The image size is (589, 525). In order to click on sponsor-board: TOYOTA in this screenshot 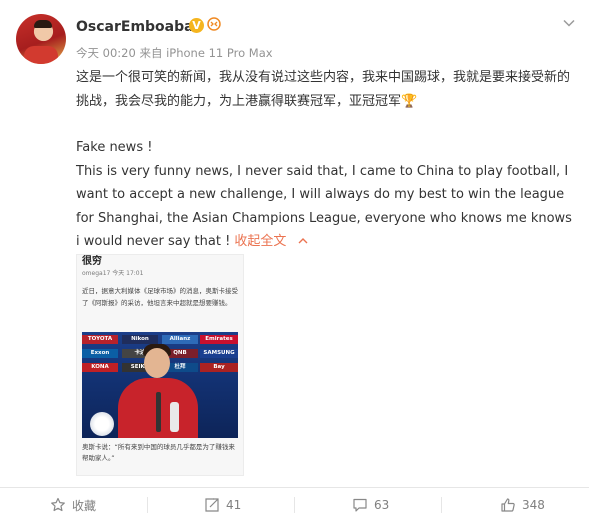, I will do `click(100, 339)`.